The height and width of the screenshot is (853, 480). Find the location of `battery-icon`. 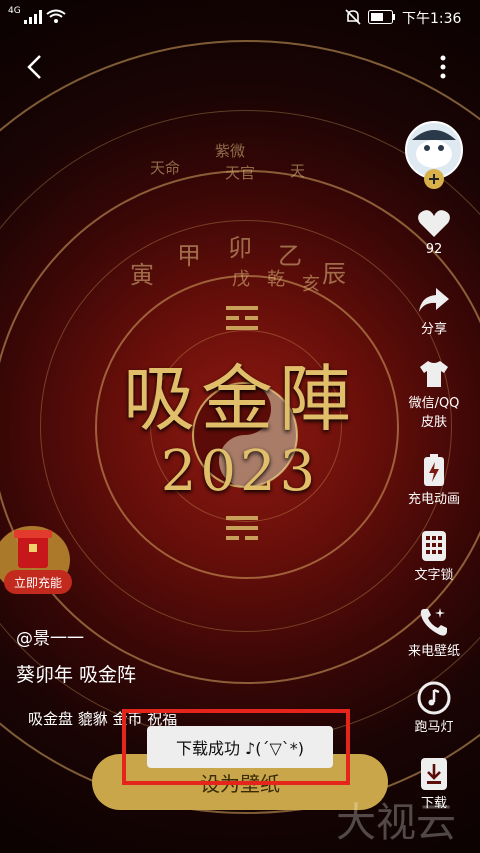

battery-icon is located at coordinates (381, 17).